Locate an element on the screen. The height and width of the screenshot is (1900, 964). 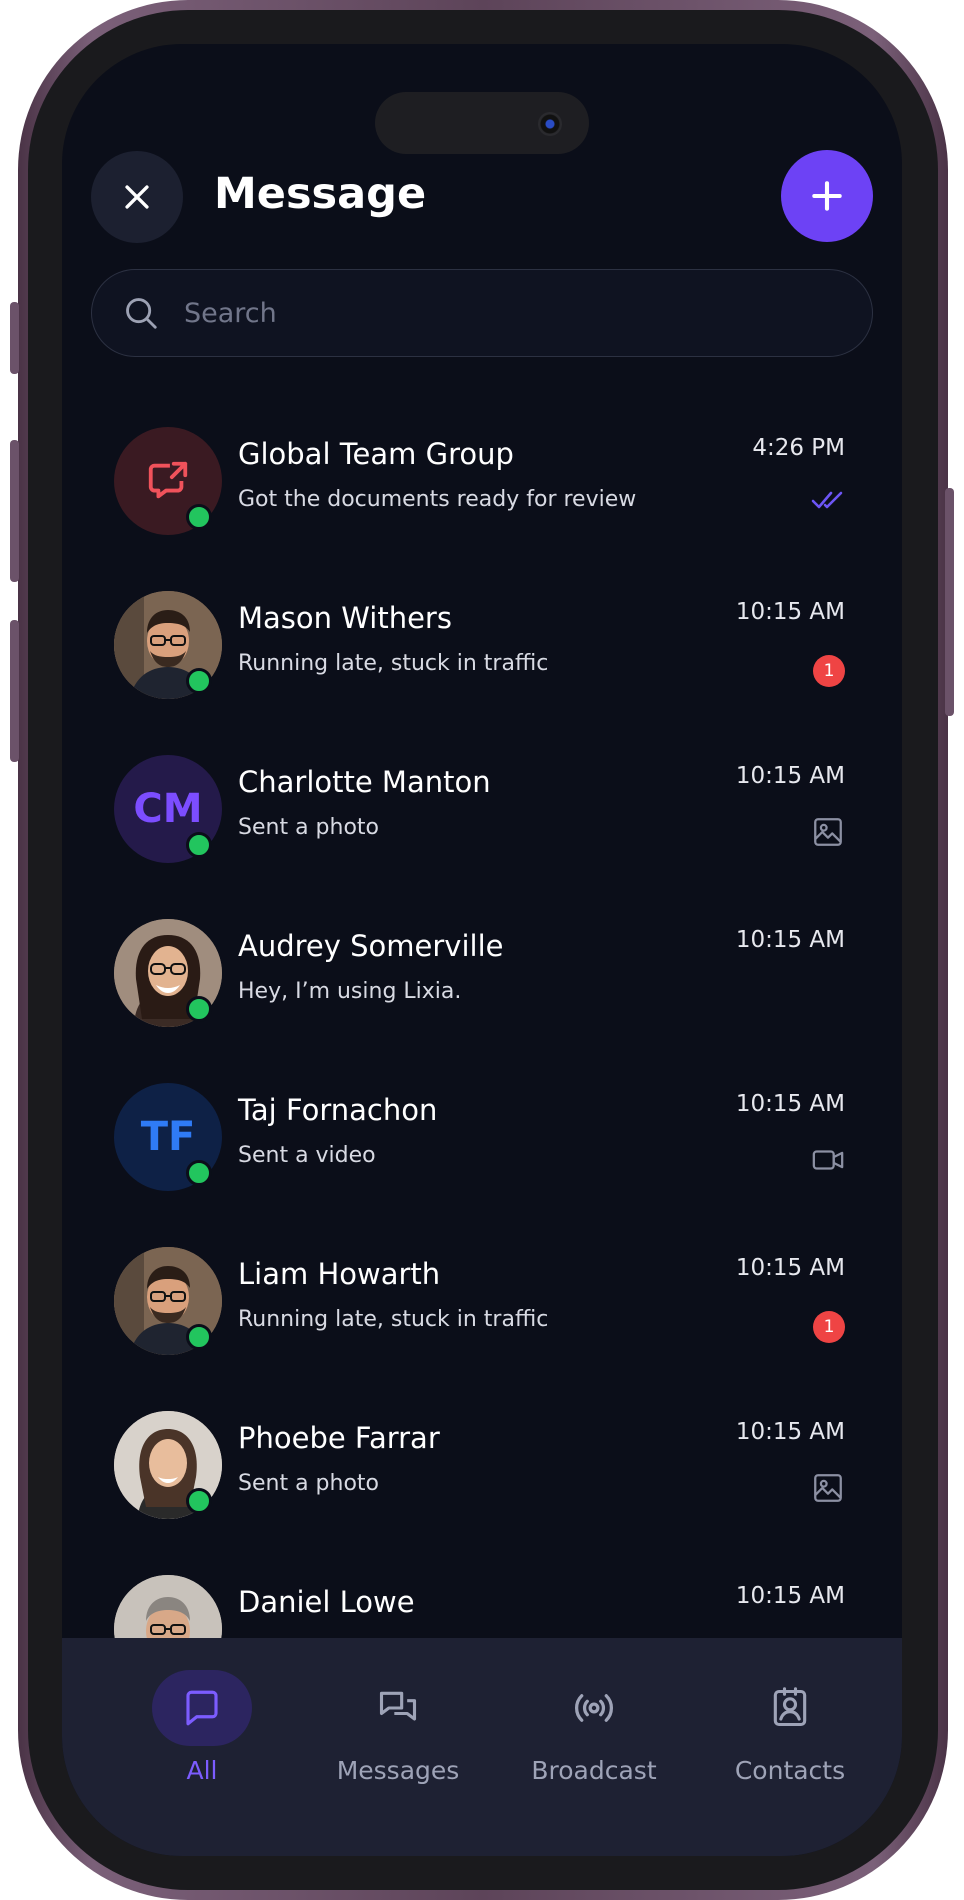
tab-contacts: Contacts is located at coordinates (790, 1740).